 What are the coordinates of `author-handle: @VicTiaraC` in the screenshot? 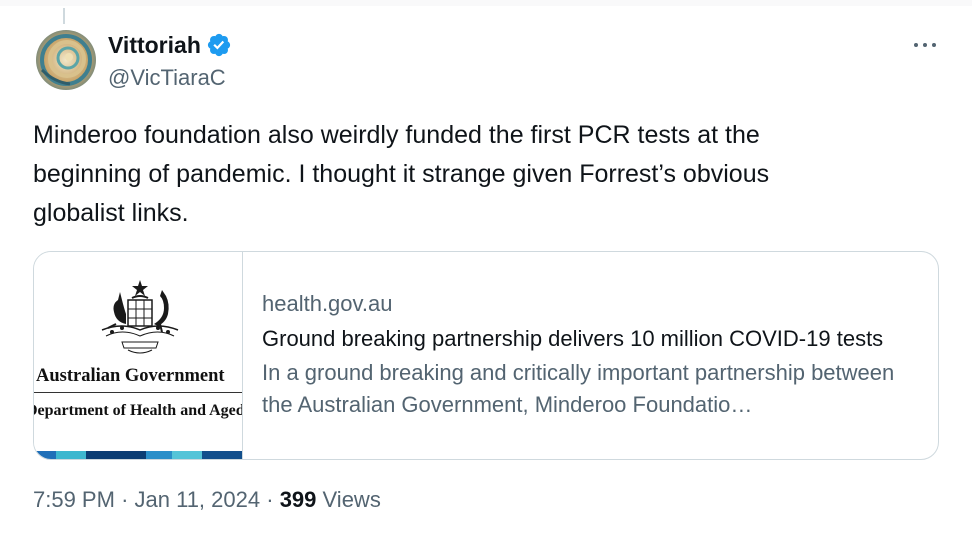 It's located at (167, 78).